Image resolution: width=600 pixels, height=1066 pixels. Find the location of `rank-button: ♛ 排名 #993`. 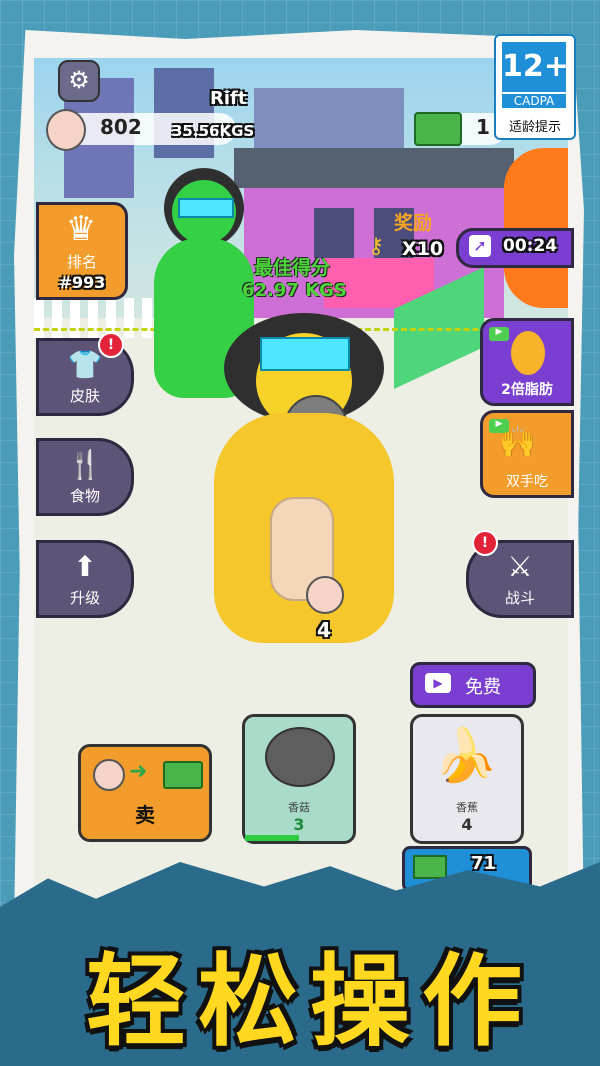

rank-button: ♛ 排名 #993 is located at coordinates (82, 251).